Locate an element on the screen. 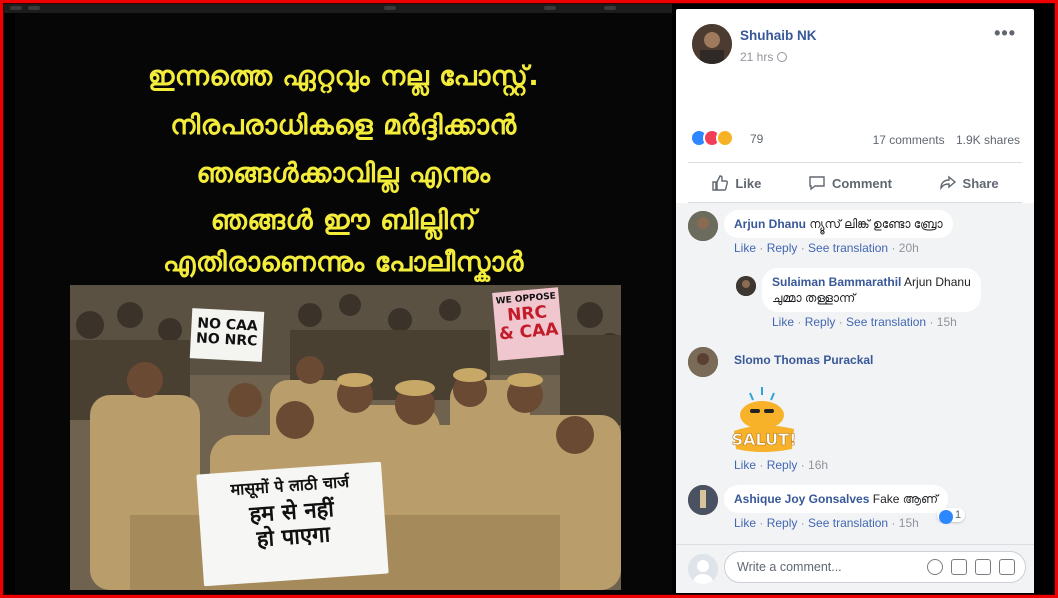 The width and height of the screenshot is (1058, 598). comment-button: Comment is located at coordinates (850, 183).